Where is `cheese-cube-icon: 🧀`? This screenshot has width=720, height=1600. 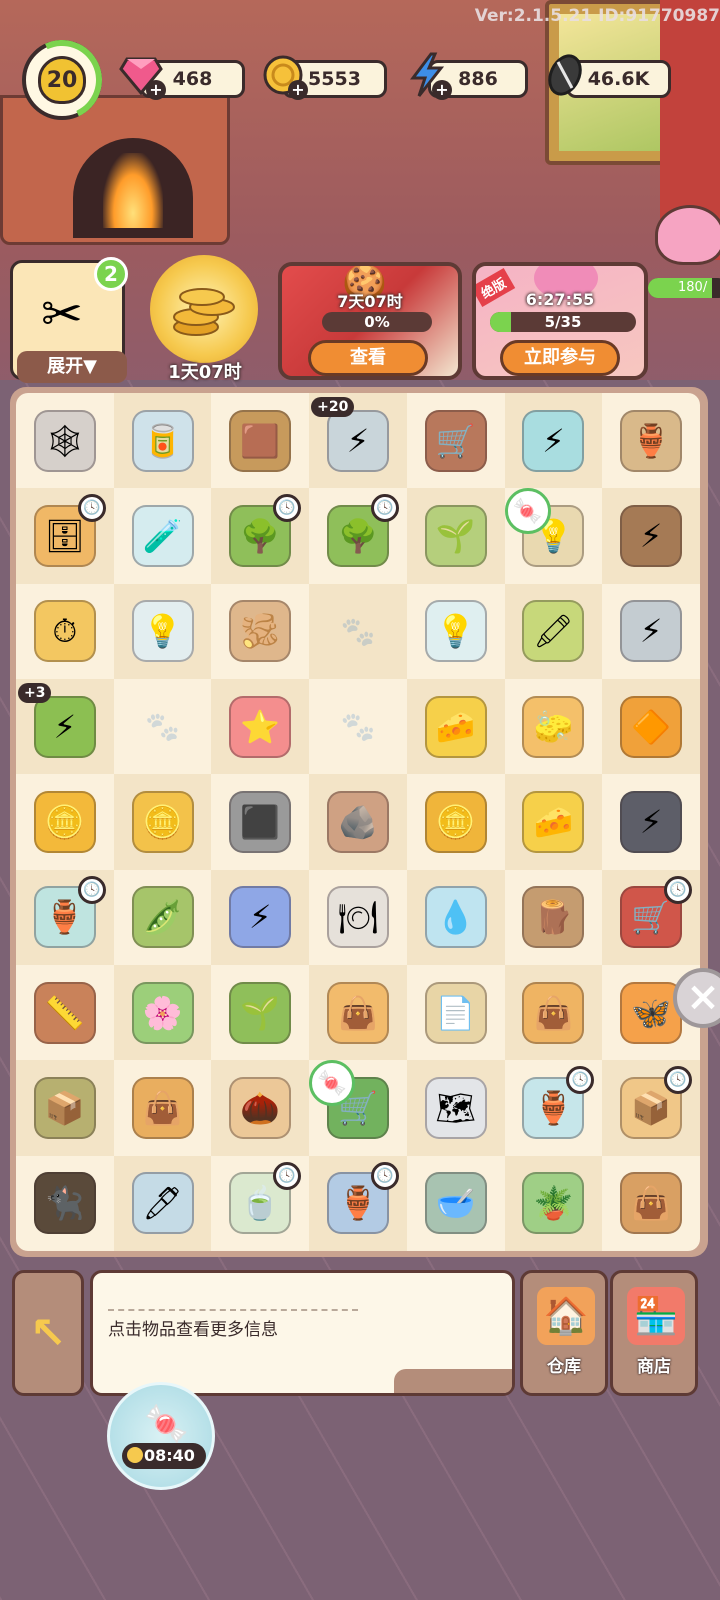
cheese-cube-icon: 🧀 is located at coordinates (455, 726).